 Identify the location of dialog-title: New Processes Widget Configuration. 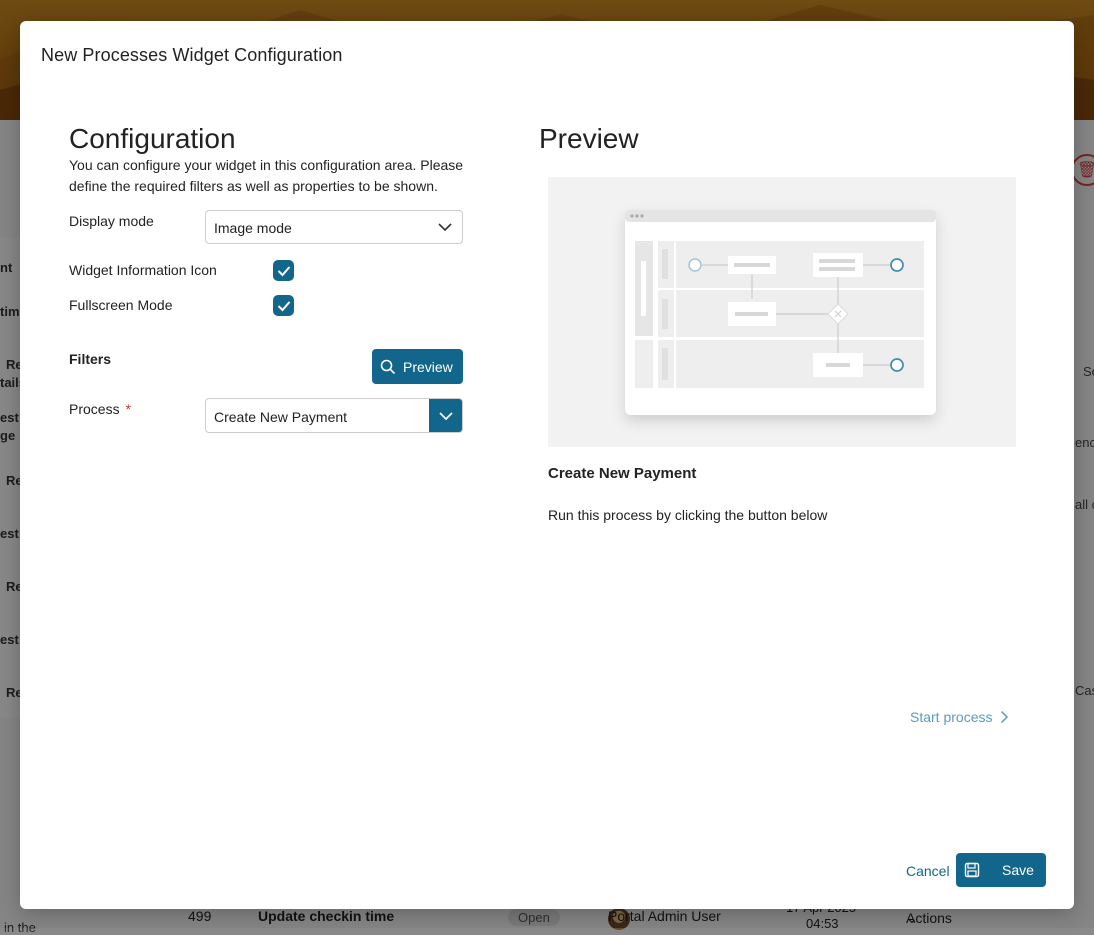
(192, 55).